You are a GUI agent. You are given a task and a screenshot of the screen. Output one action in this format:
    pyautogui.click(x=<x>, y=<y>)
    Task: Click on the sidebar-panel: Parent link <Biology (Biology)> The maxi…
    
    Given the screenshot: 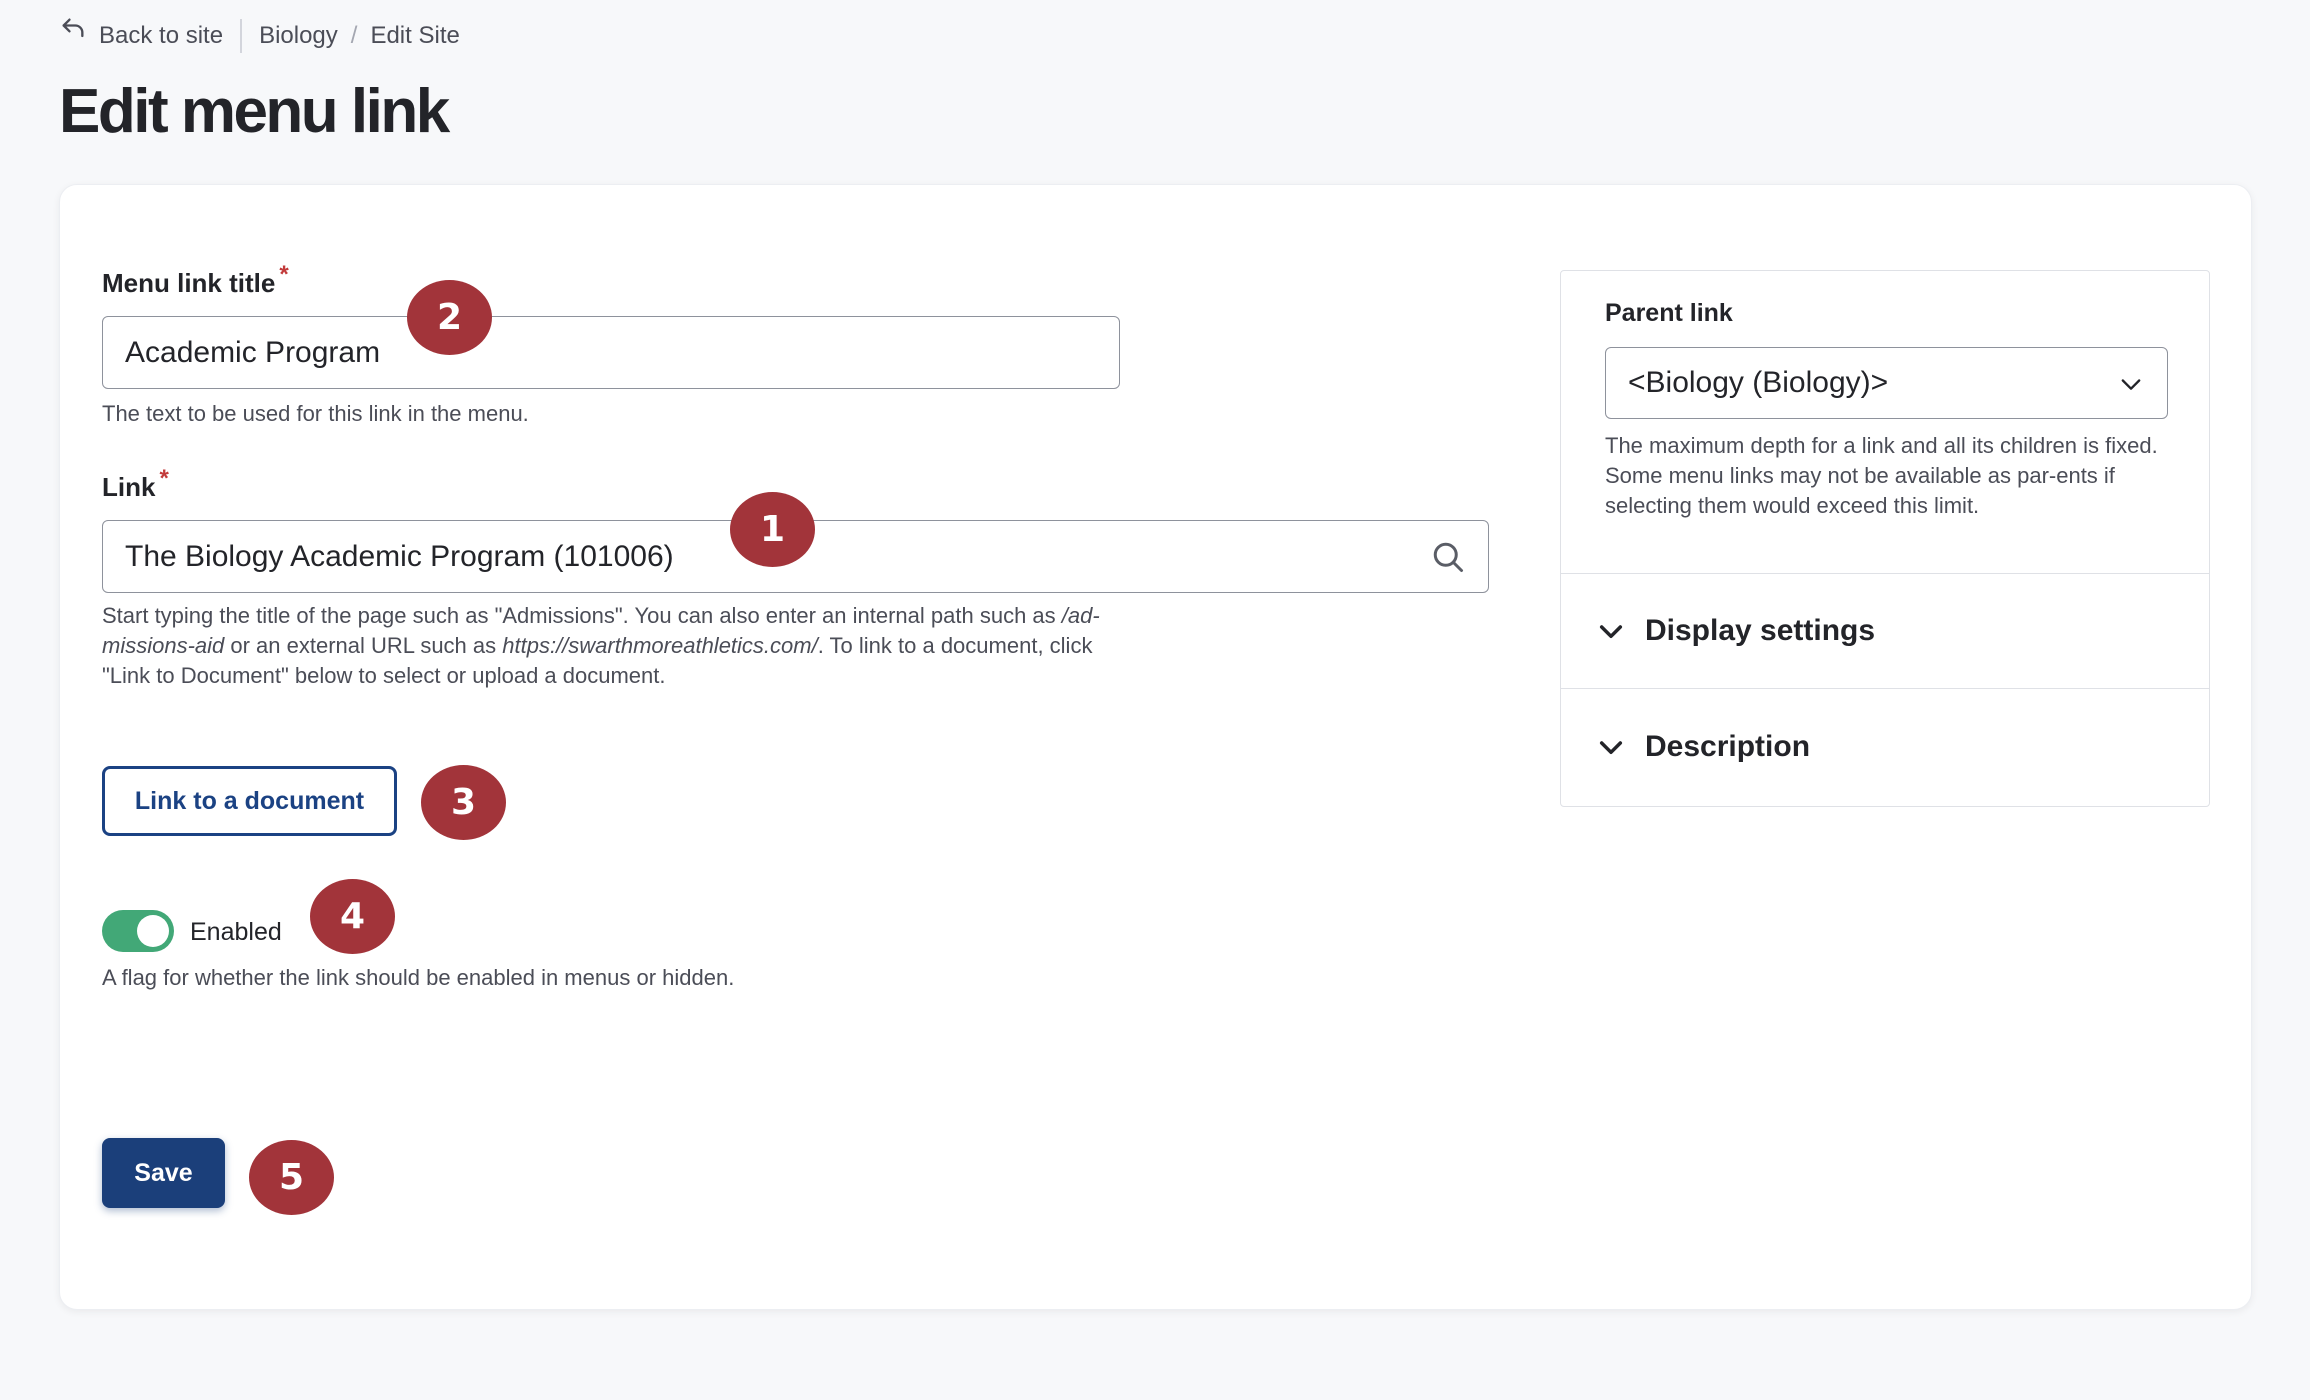 What is the action you would take?
    pyautogui.click(x=1885, y=538)
    